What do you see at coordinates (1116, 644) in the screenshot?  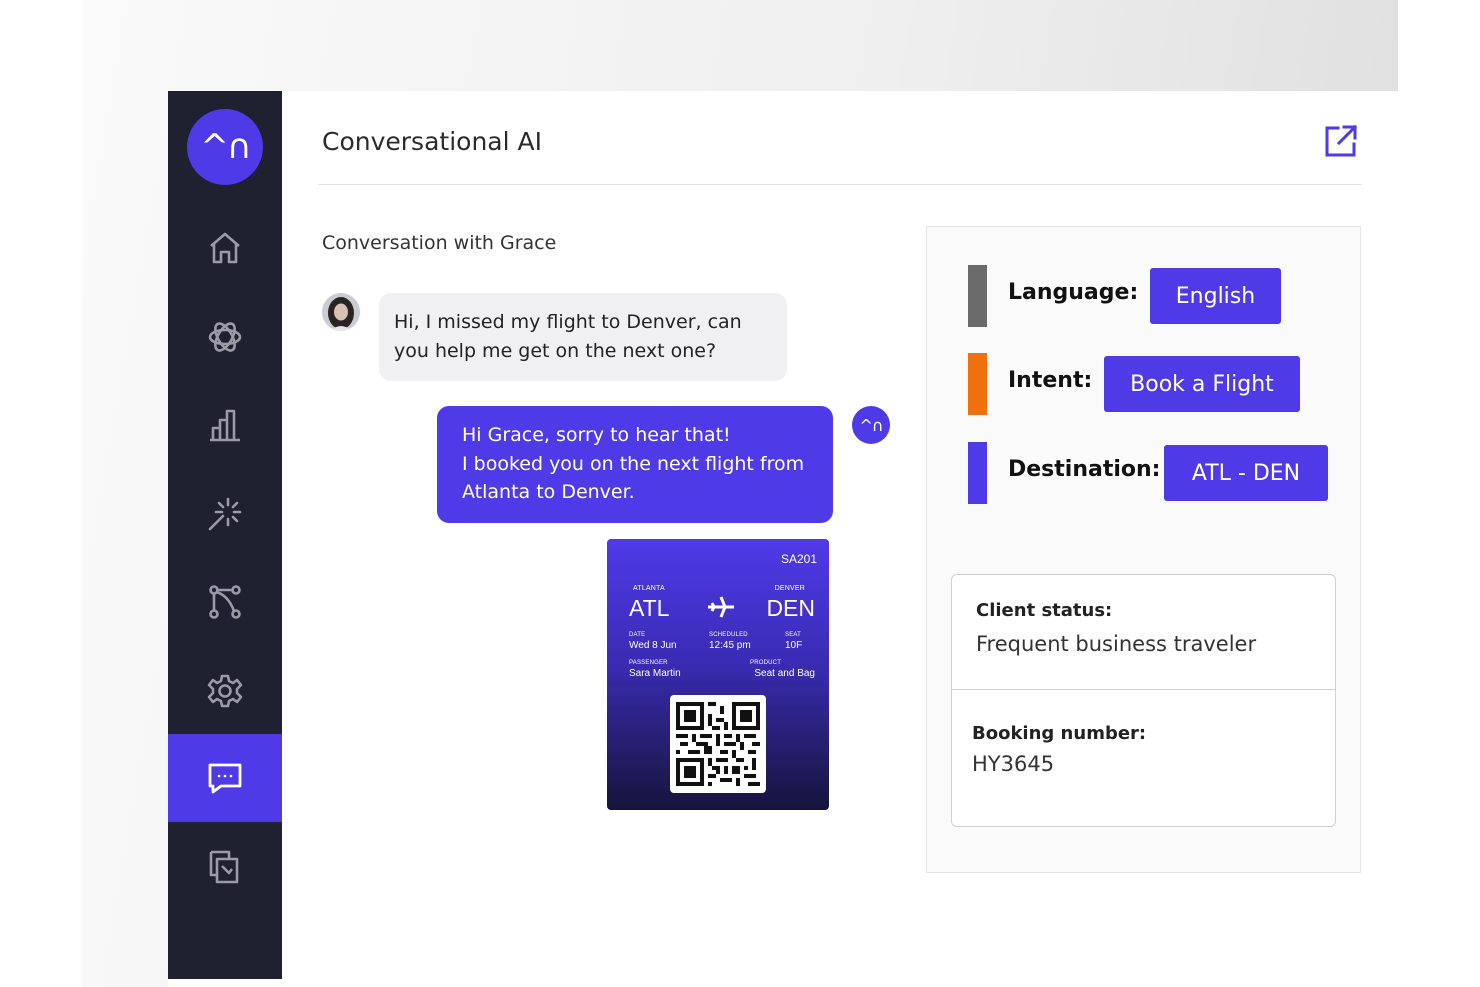 I see `client-status-value: Frequent business traveler` at bounding box center [1116, 644].